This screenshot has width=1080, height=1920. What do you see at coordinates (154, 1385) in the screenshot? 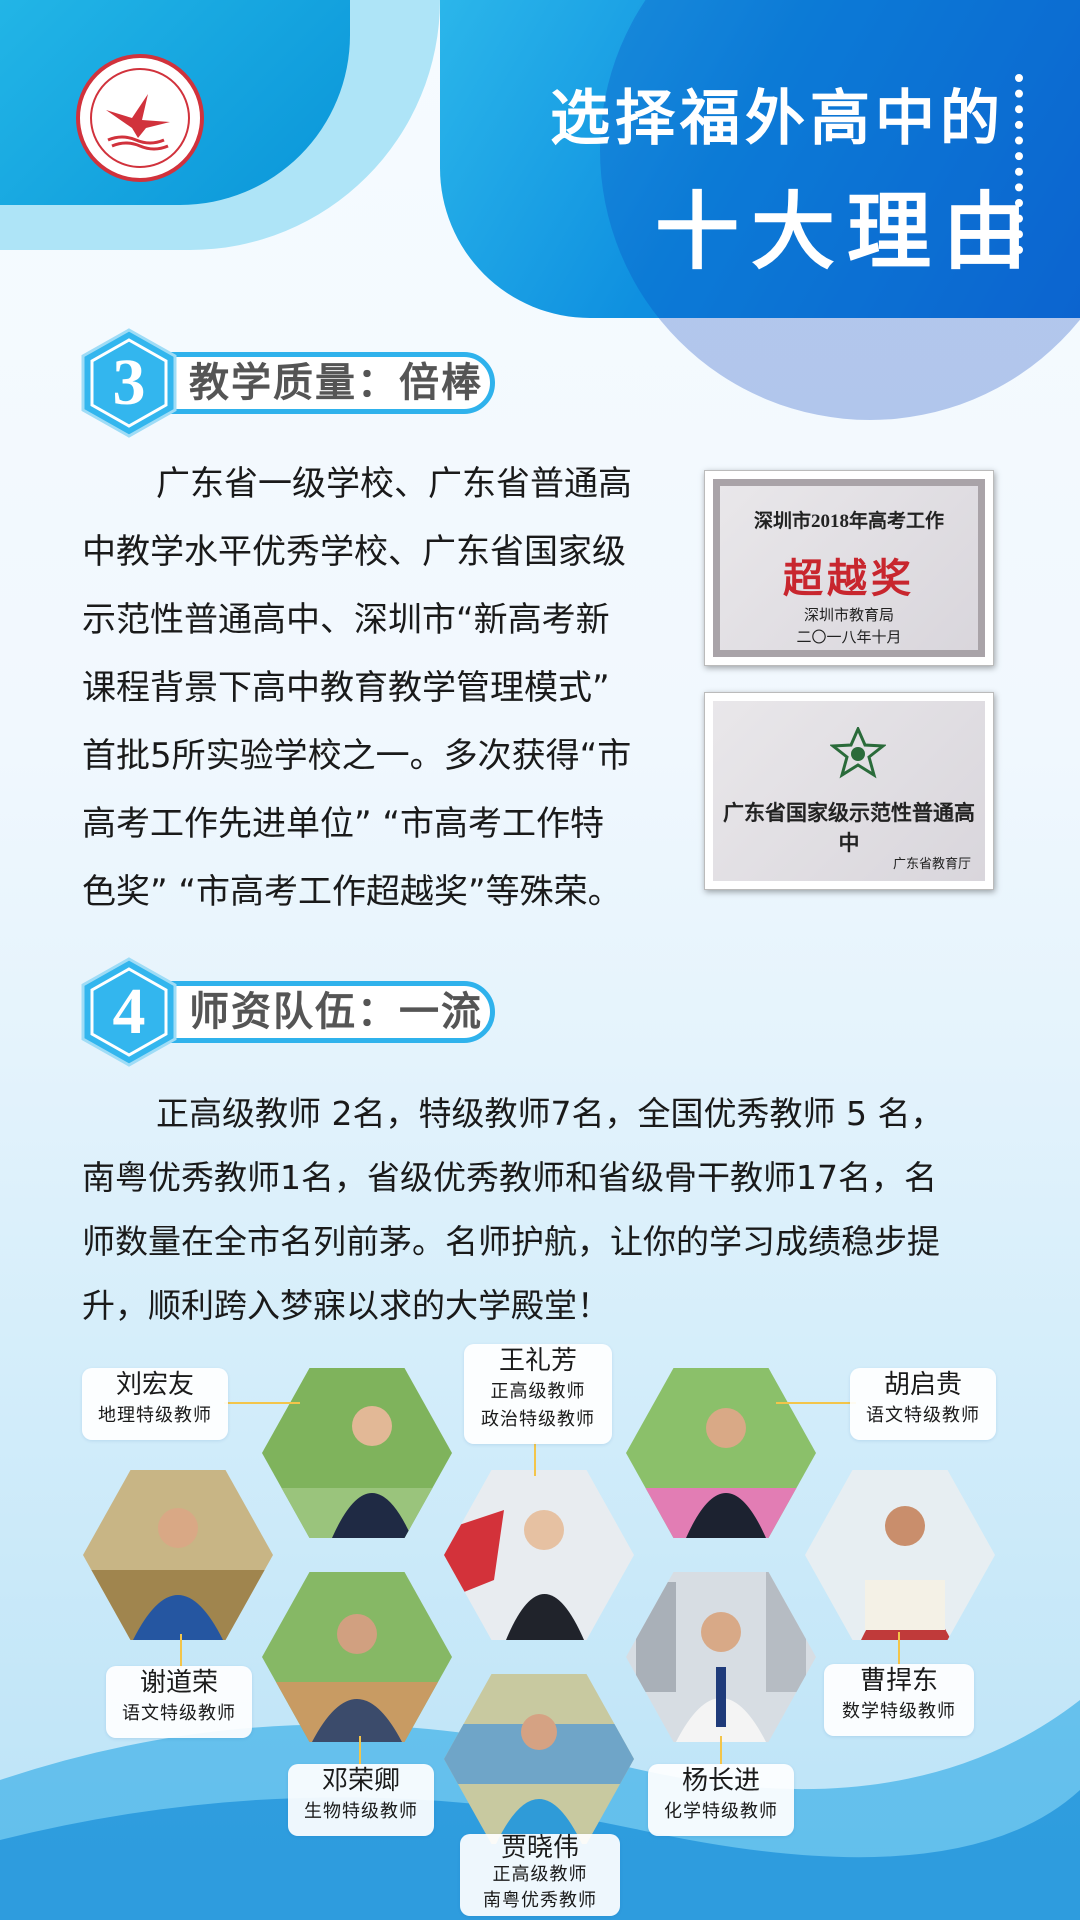
I see `teacher-name: 刘宏友` at bounding box center [154, 1385].